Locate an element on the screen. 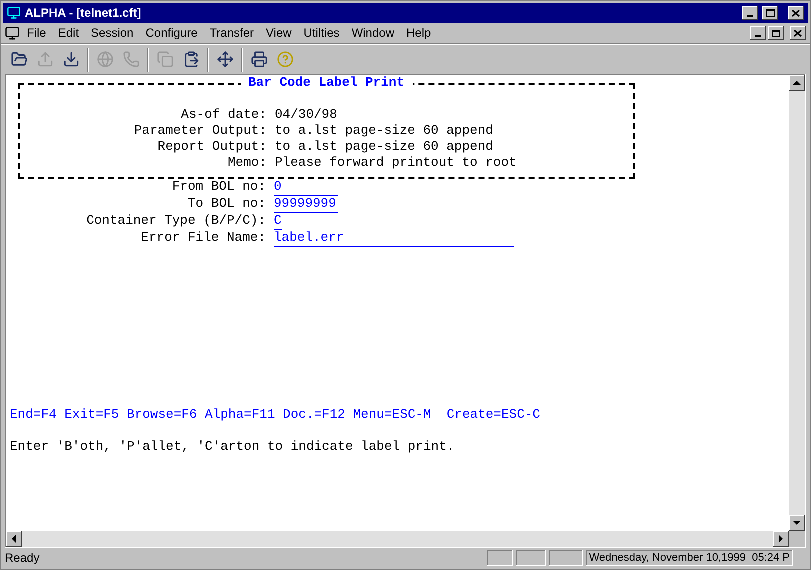  maximize-icon is located at coordinates (770, 13).